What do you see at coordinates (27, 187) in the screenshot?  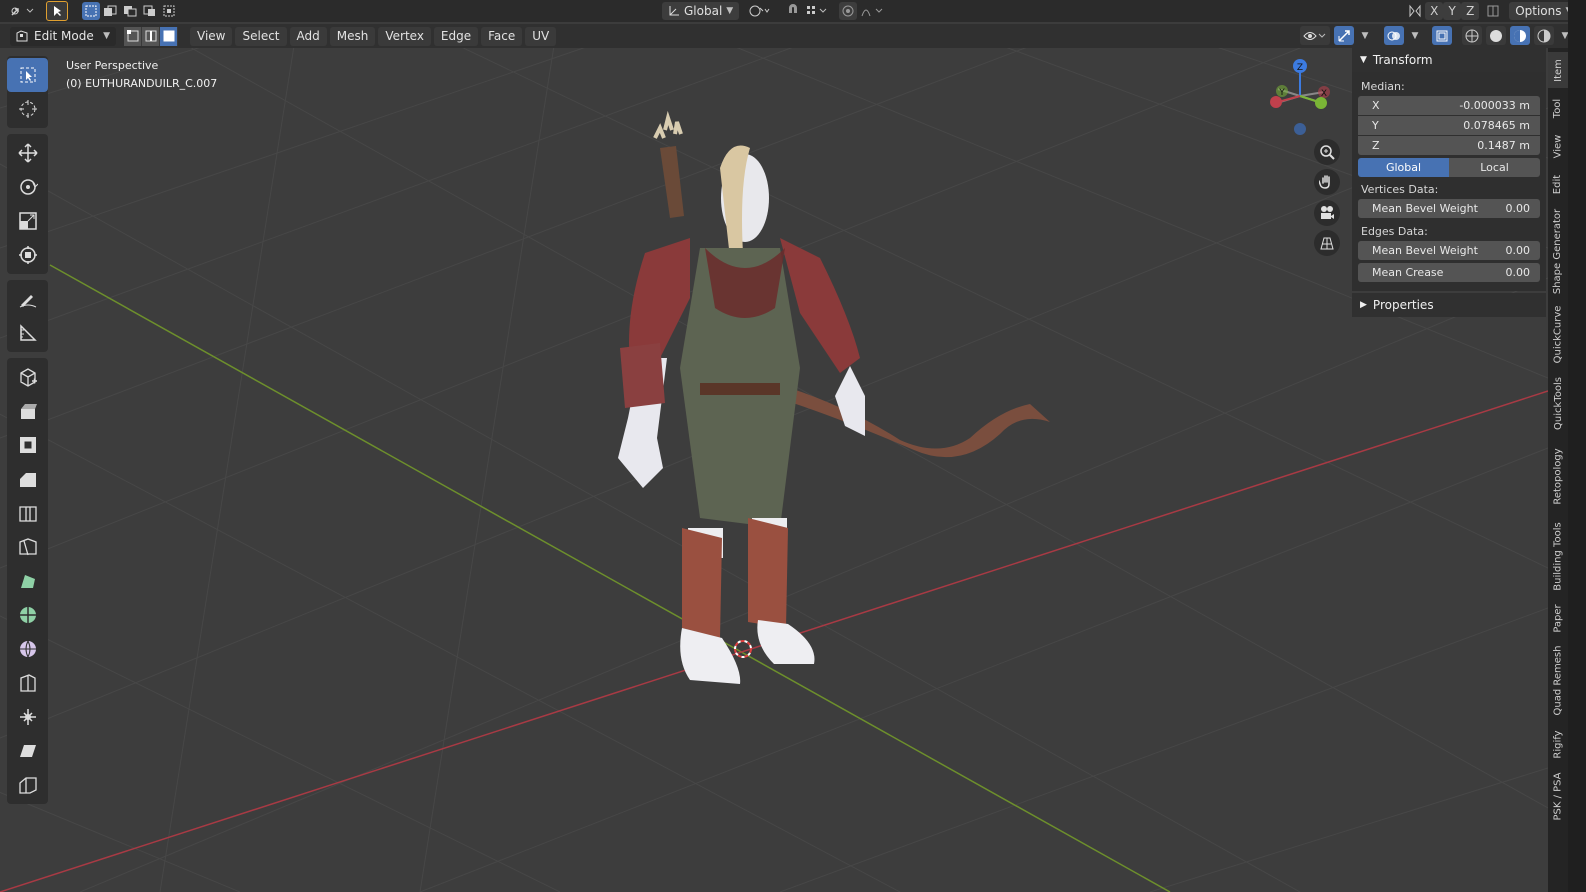 I see `rotate-icon` at bounding box center [27, 187].